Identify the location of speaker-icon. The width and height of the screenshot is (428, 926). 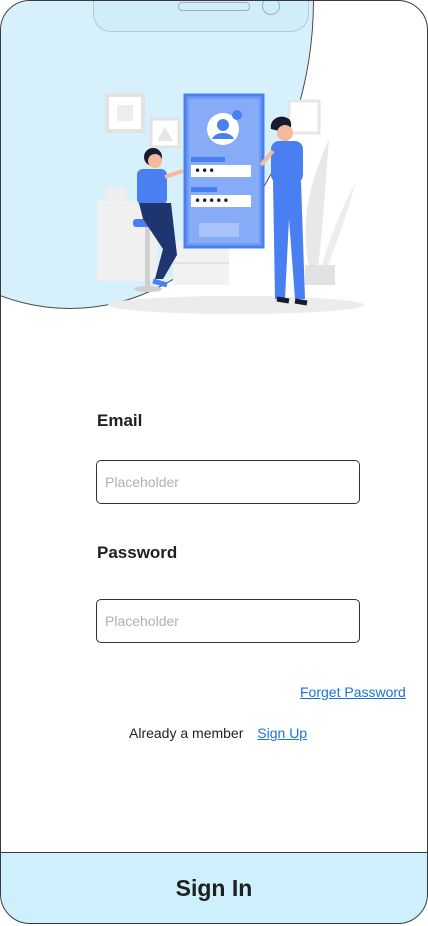
(214, 6).